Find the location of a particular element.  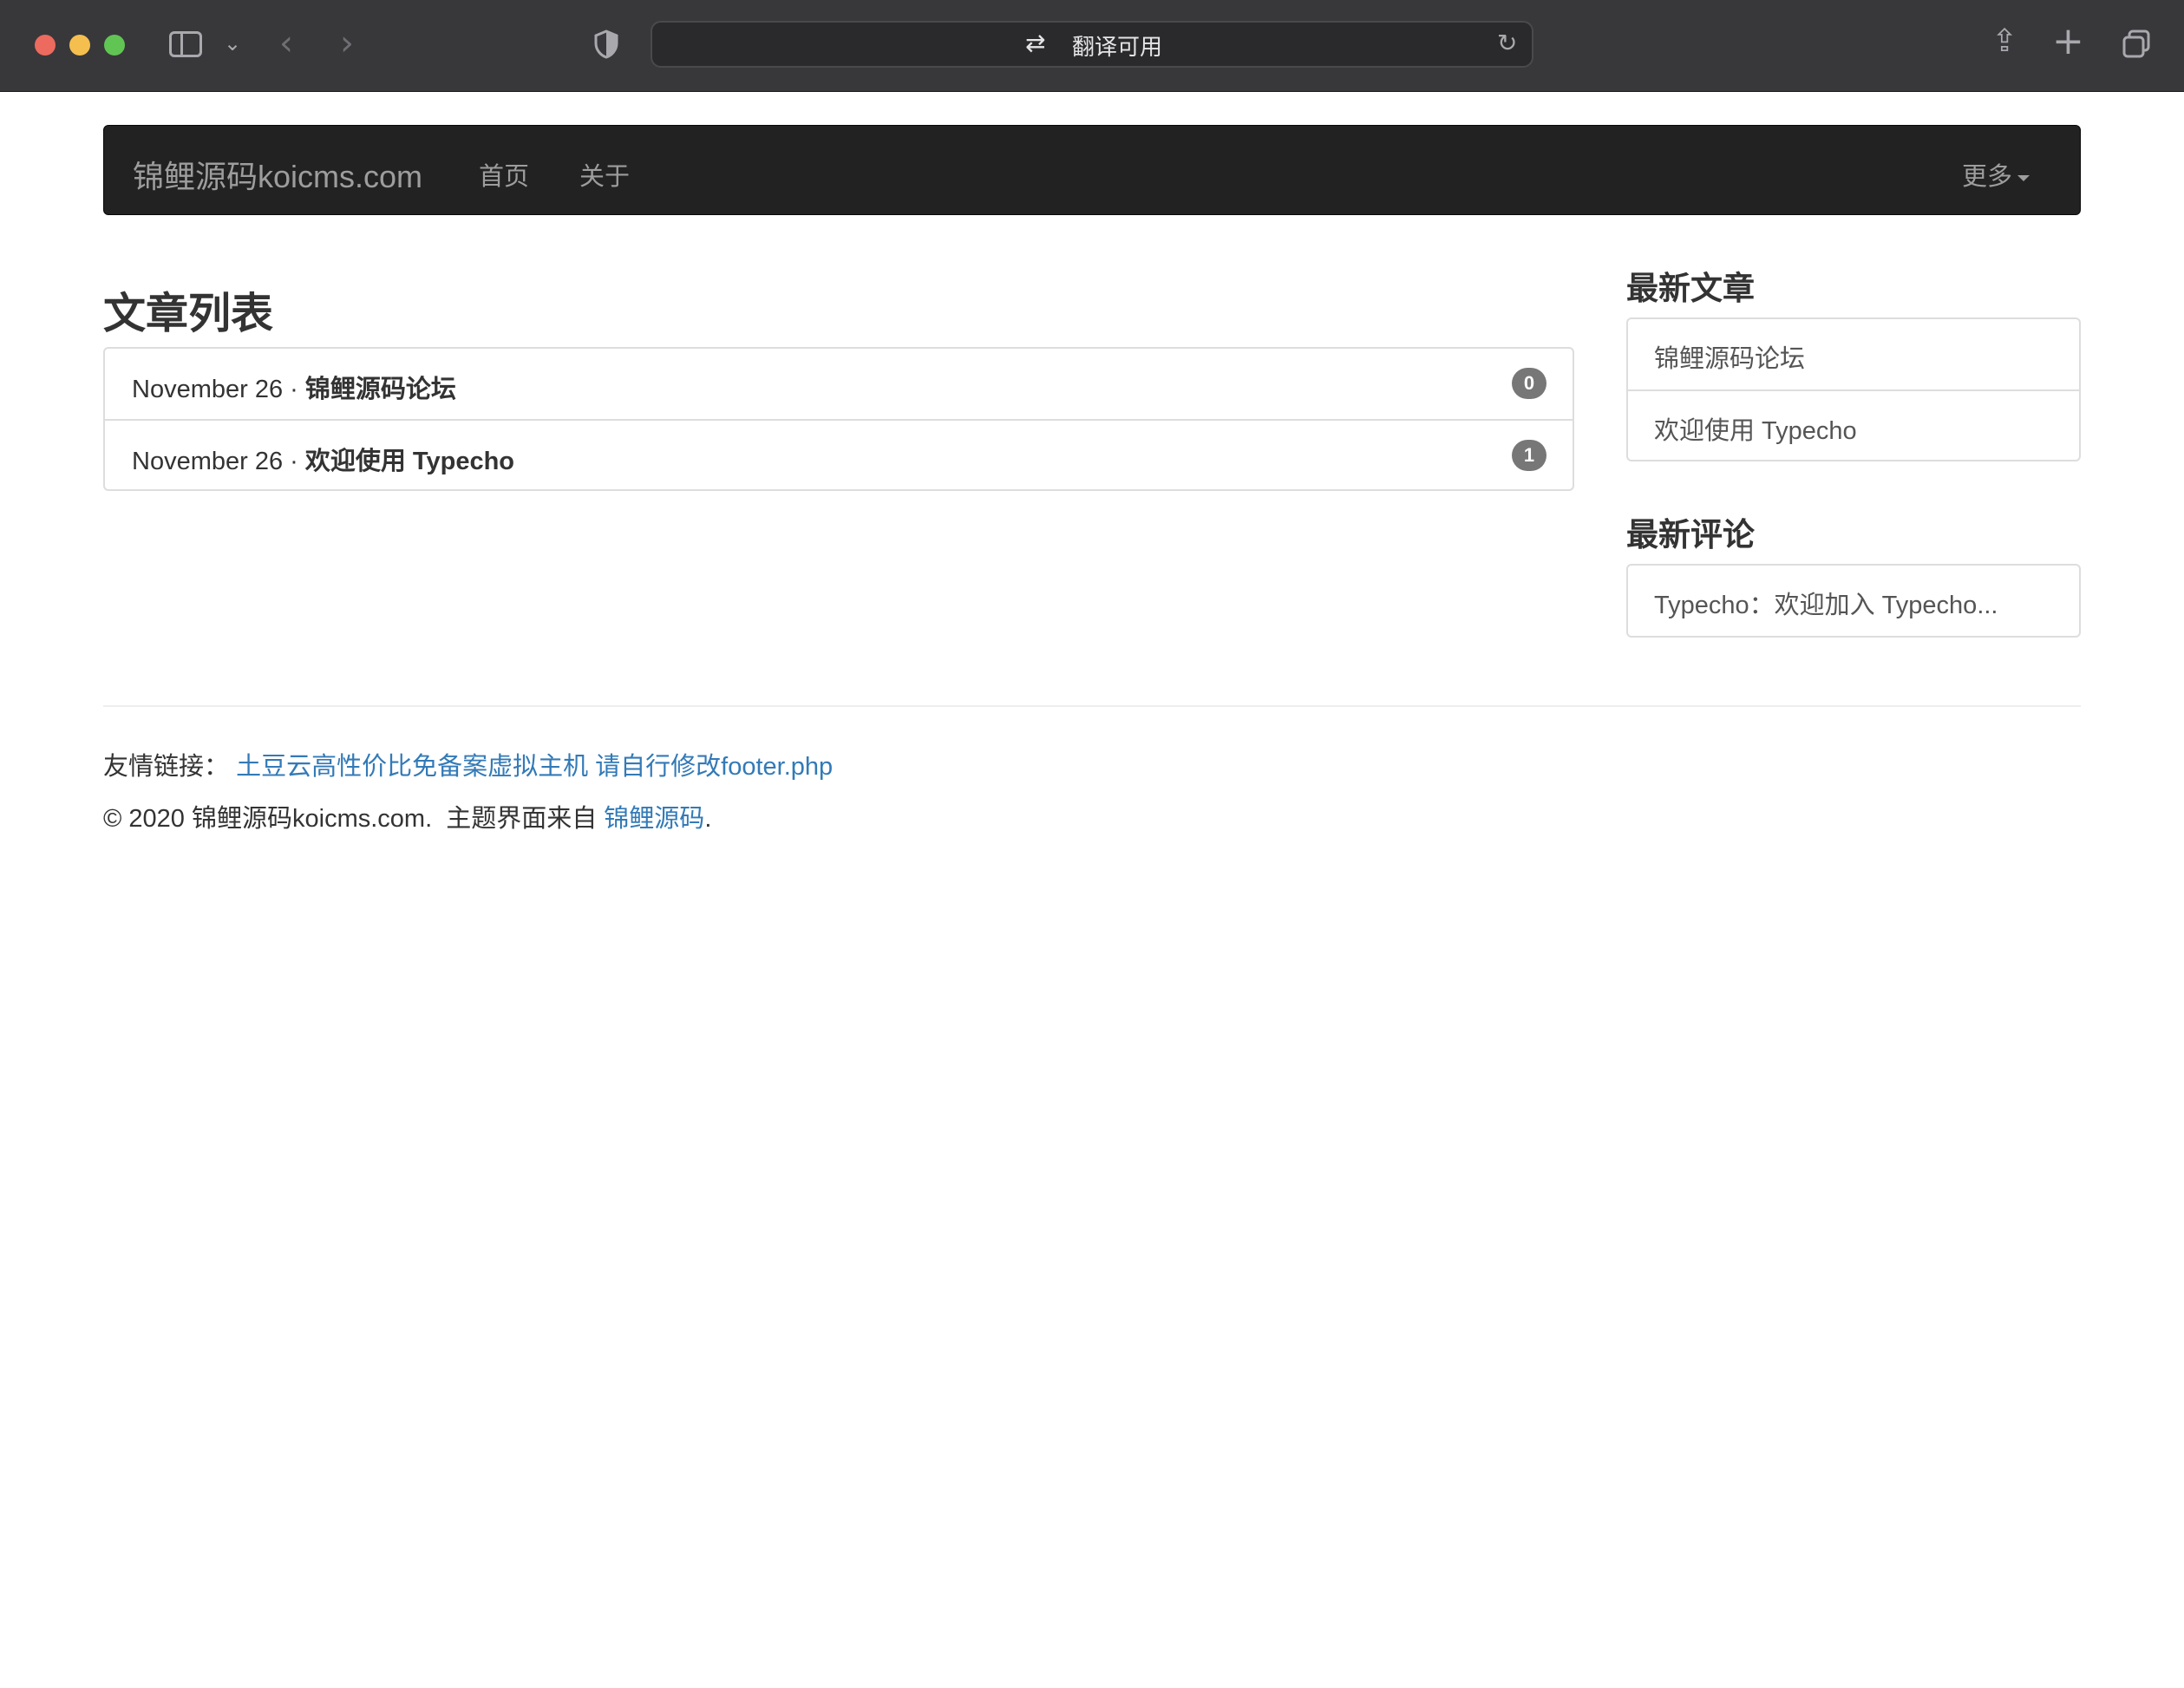

nav-about-link: 关于 is located at coordinates (604, 174).